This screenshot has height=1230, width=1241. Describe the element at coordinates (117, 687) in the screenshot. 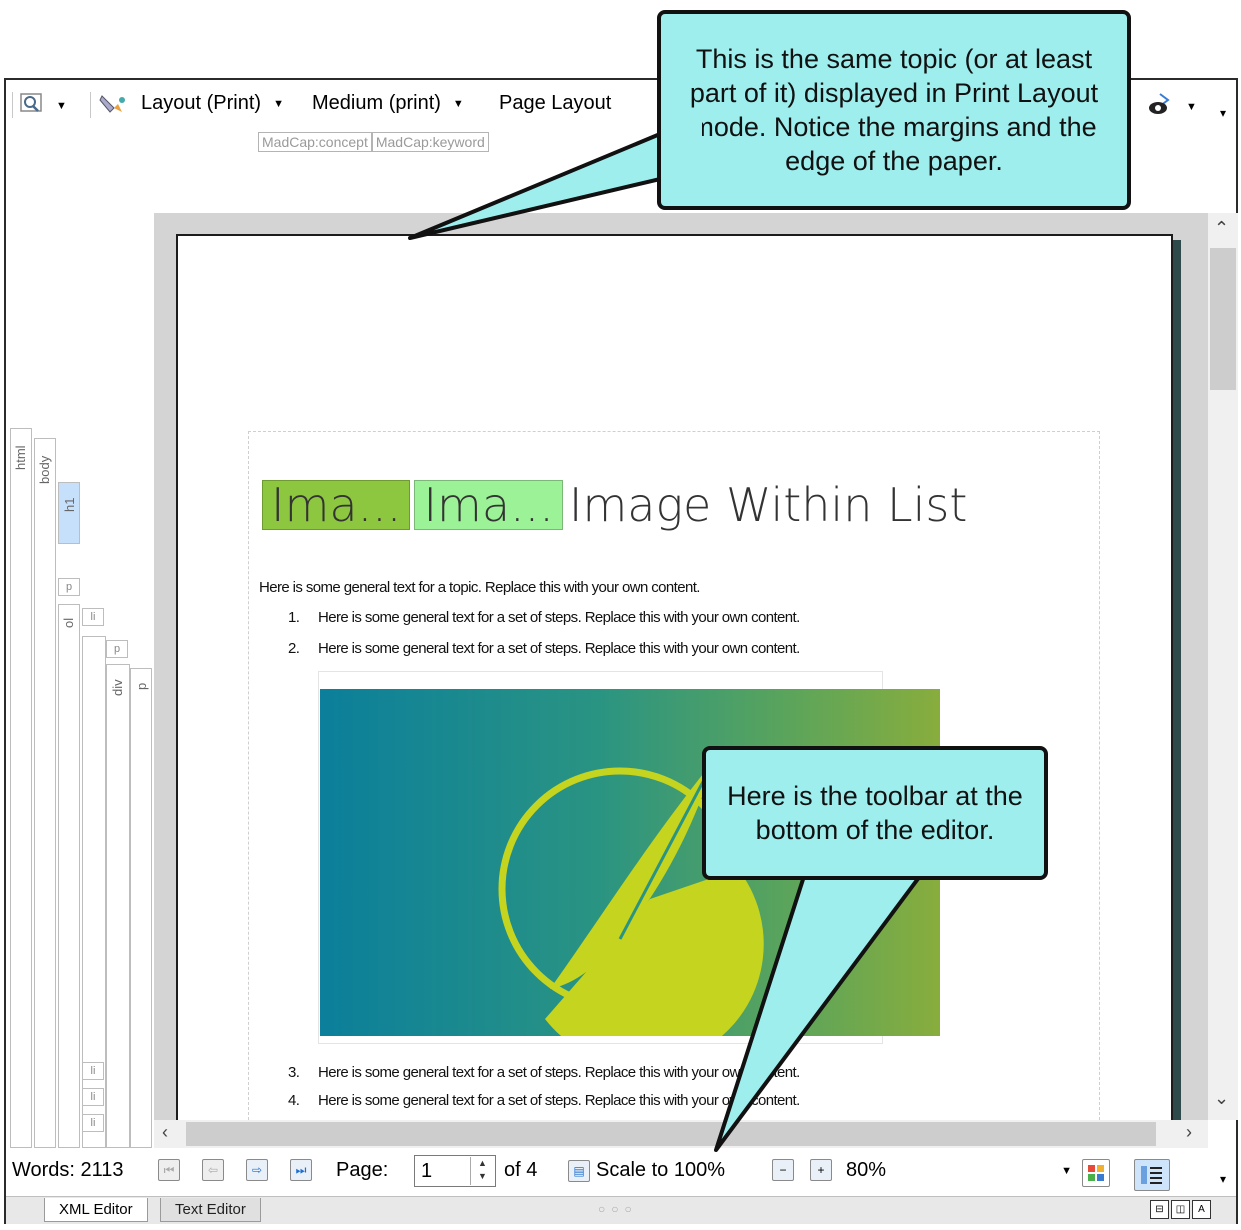

I see `structure-label-div: div` at that location.